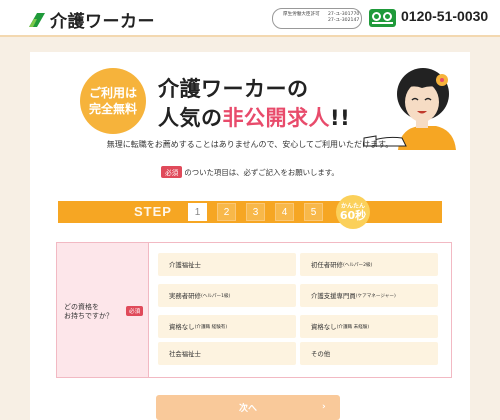 The width and height of the screenshot is (500, 420). Describe the element at coordinates (250, 144) in the screenshot. I see `hero-subtext: 無理に転職をお薦めすることはありませんので、安心してご利用いただけます。` at that location.